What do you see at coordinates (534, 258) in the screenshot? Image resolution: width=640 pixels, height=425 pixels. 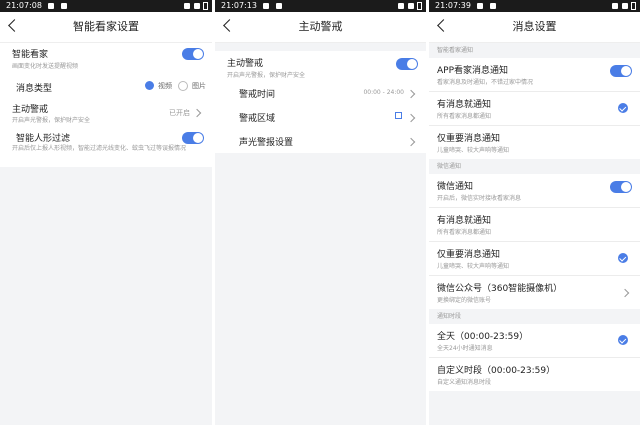 I see `wechat-important-row: 仅重要消息通知 儿童啼哭、较大声响等通知` at bounding box center [534, 258].